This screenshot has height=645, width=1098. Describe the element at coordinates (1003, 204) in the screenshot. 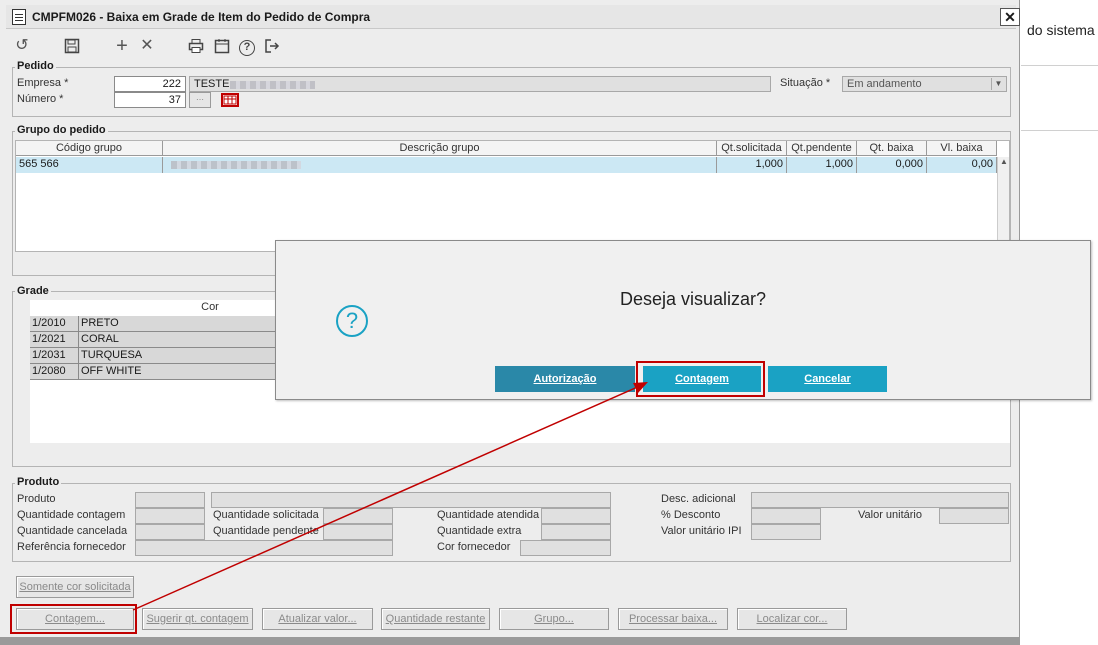

I see `vertical-scrollbar: ▲` at that location.